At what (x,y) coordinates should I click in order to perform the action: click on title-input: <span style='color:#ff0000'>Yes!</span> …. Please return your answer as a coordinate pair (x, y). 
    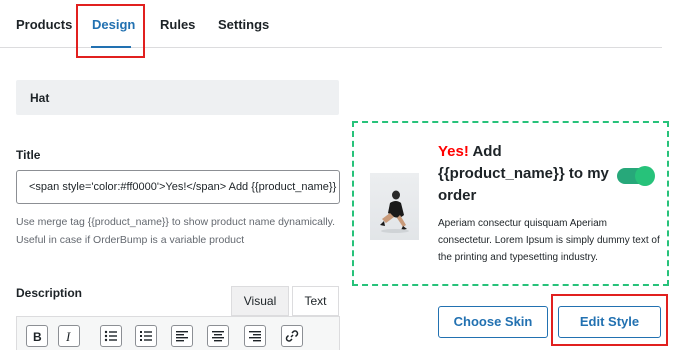
    Looking at the image, I should click on (178, 187).